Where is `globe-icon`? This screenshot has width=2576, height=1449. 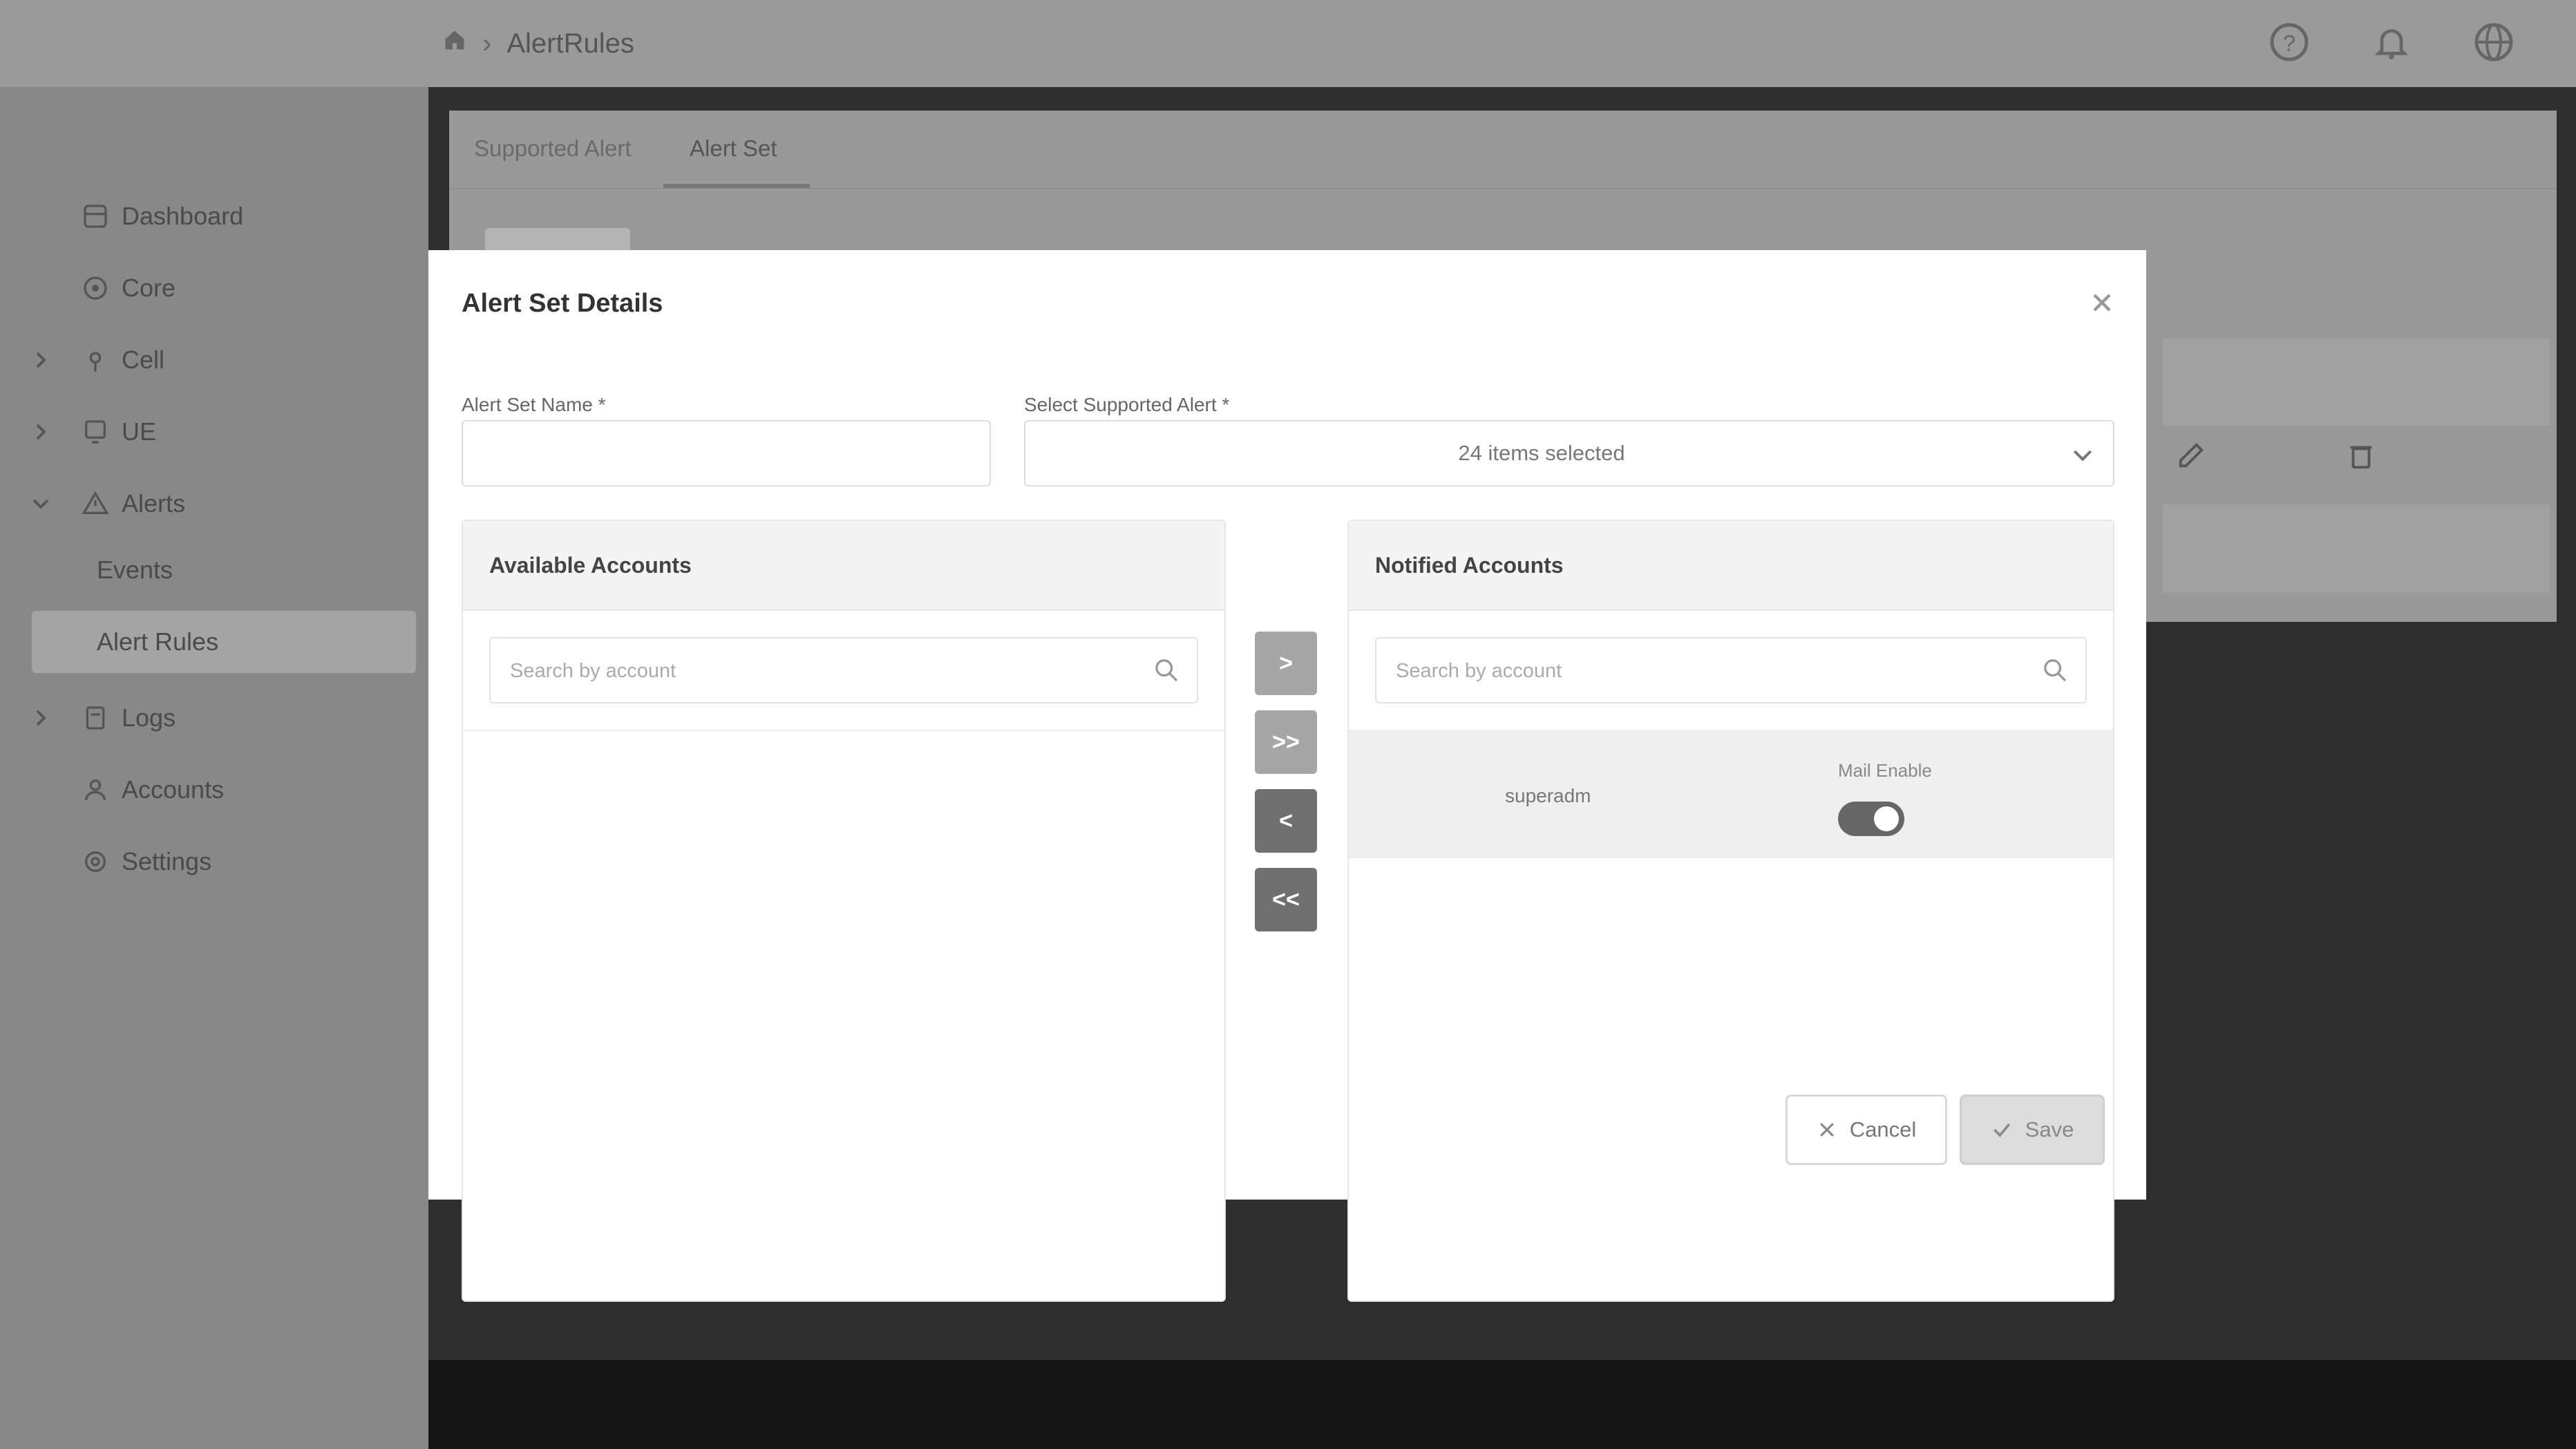
globe-icon is located at coordinates (2493, 42).